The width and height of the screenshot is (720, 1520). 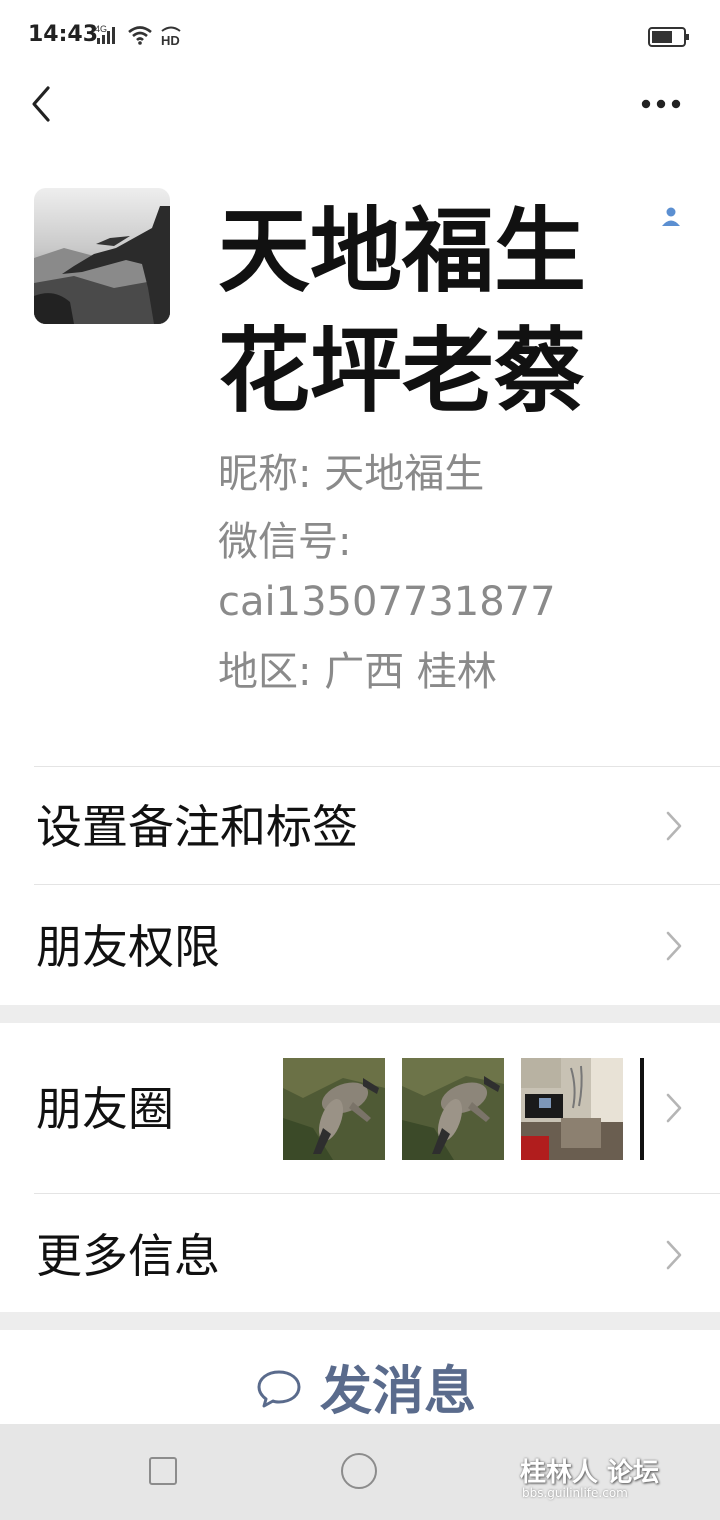 I want to click on home-button, so click(x=359, y=1471).